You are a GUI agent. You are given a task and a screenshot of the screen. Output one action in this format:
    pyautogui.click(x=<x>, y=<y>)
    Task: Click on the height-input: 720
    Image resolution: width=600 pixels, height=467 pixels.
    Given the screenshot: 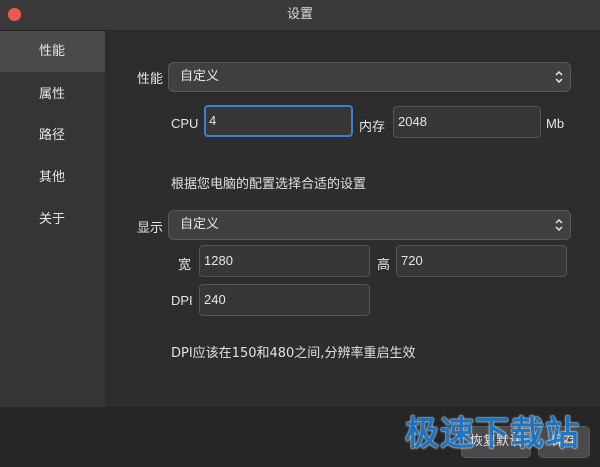 What is the action you would take?
    pyautogui.click(x=481, y=261)
    